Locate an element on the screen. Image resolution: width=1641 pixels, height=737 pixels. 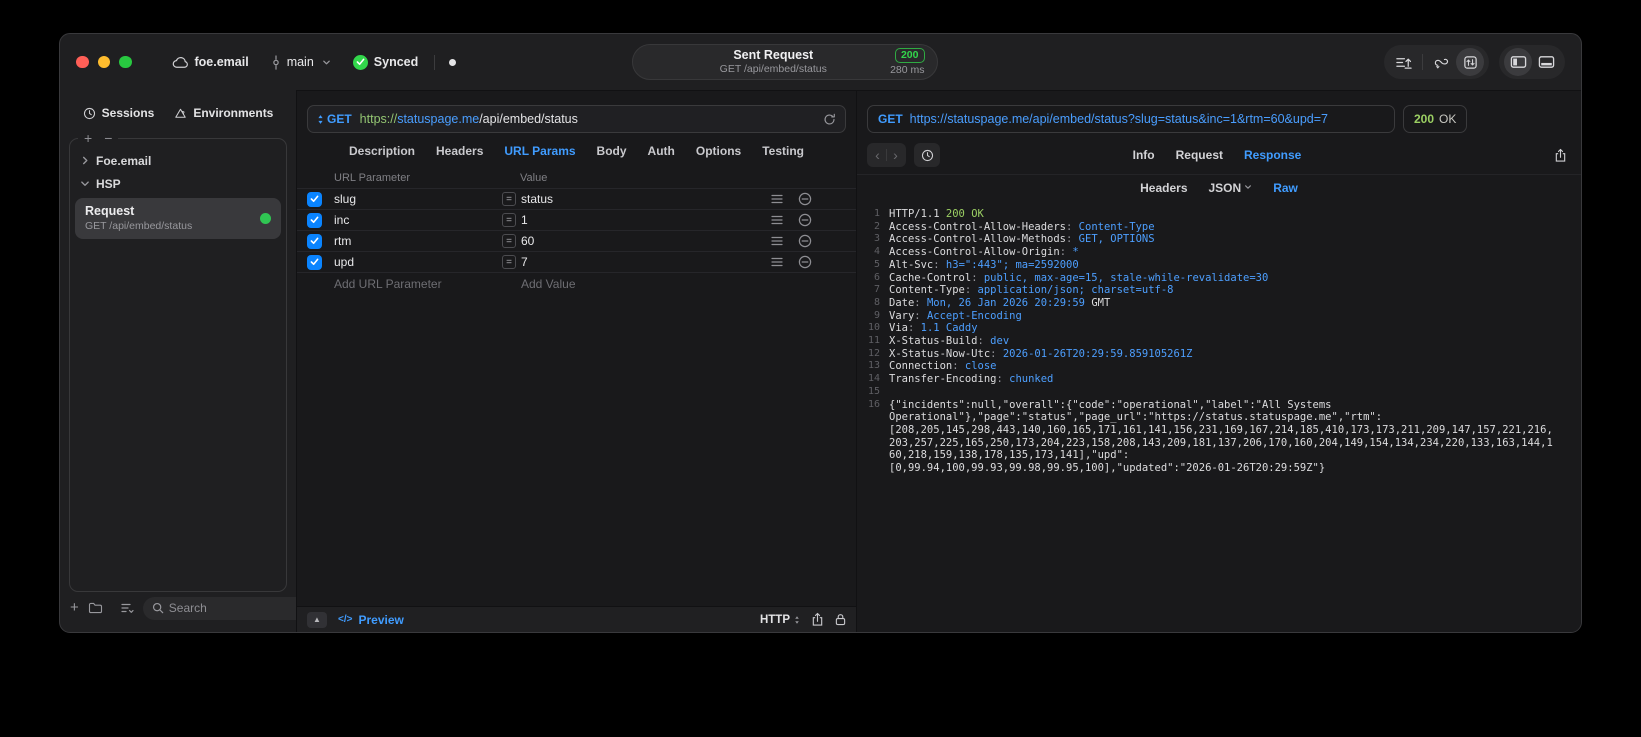
code-line: 11 X-Status-Build: dev is located at coordinates (1219, 341).